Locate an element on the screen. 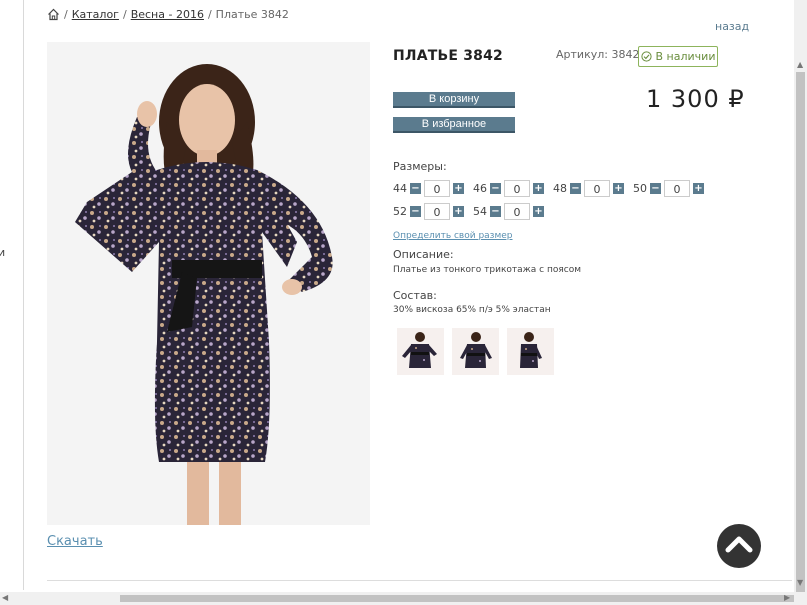  size-label: 50 is located at coordinates (640, 188).